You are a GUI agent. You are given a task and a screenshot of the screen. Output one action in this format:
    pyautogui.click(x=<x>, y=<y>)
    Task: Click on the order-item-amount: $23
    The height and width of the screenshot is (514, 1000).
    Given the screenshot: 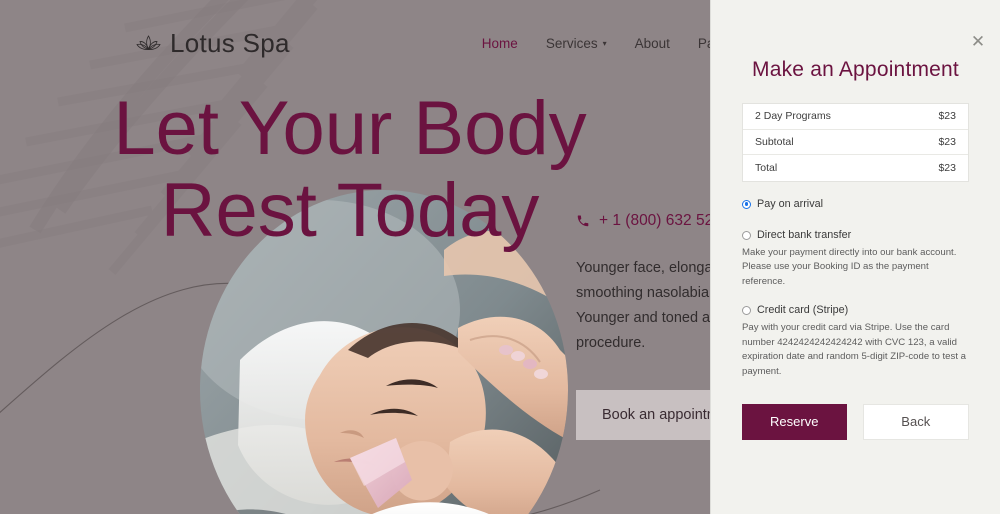 What is the action you would take?
    pyautogui.click(x=947, y=116)
    